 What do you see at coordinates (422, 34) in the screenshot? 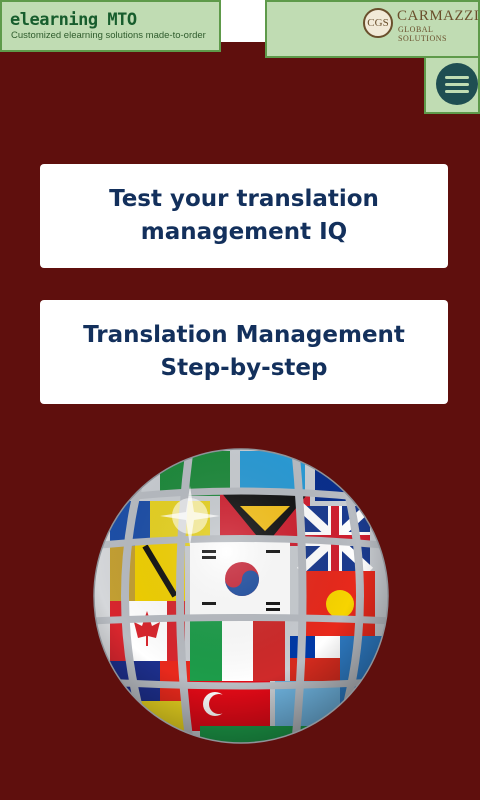
I see `partner-subtitle: GLOBAL SOLUTIONS` at bounding box center [422, 34].